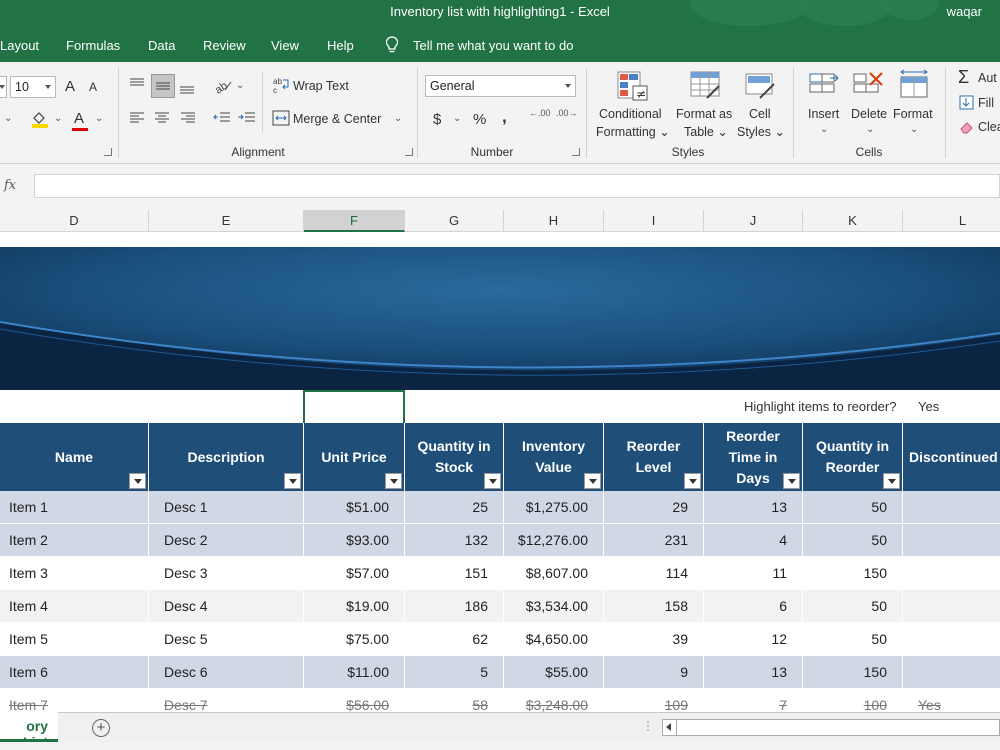 Image resolution: width=1000 pixels, height=750 pixels. I want to click on header-discontinued: Discontinued, so click(951, 457).